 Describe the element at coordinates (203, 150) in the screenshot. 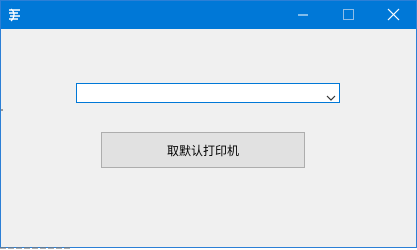

I see `get-default-printer-button: 取默认打印机` at that location.